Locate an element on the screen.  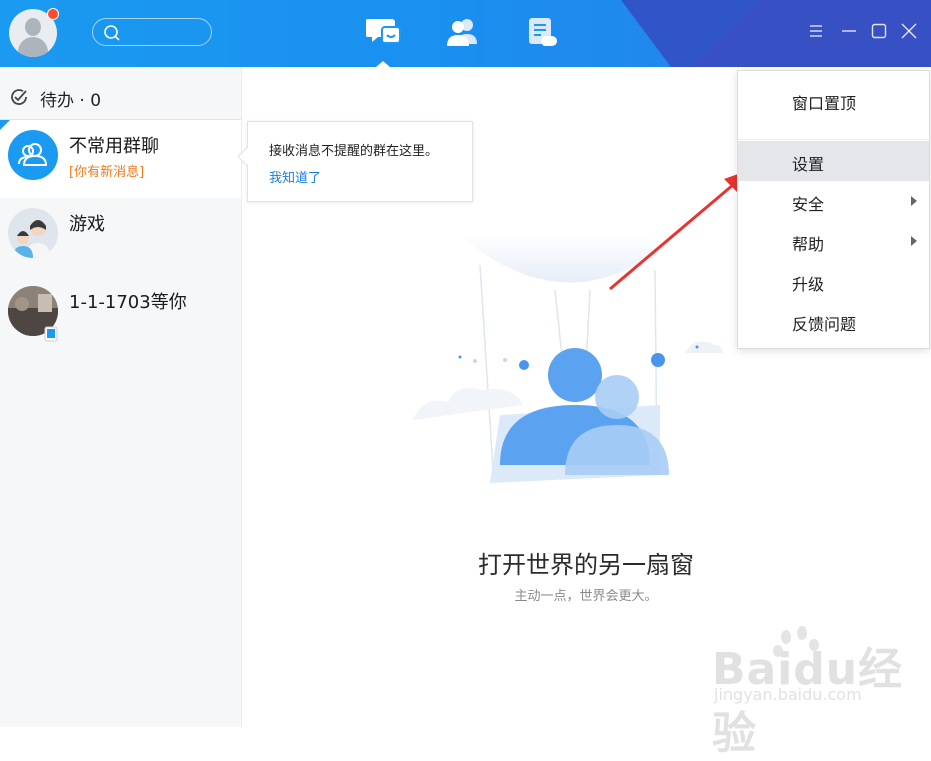
list-item: 游戏 is located at coordinates (120, 237).